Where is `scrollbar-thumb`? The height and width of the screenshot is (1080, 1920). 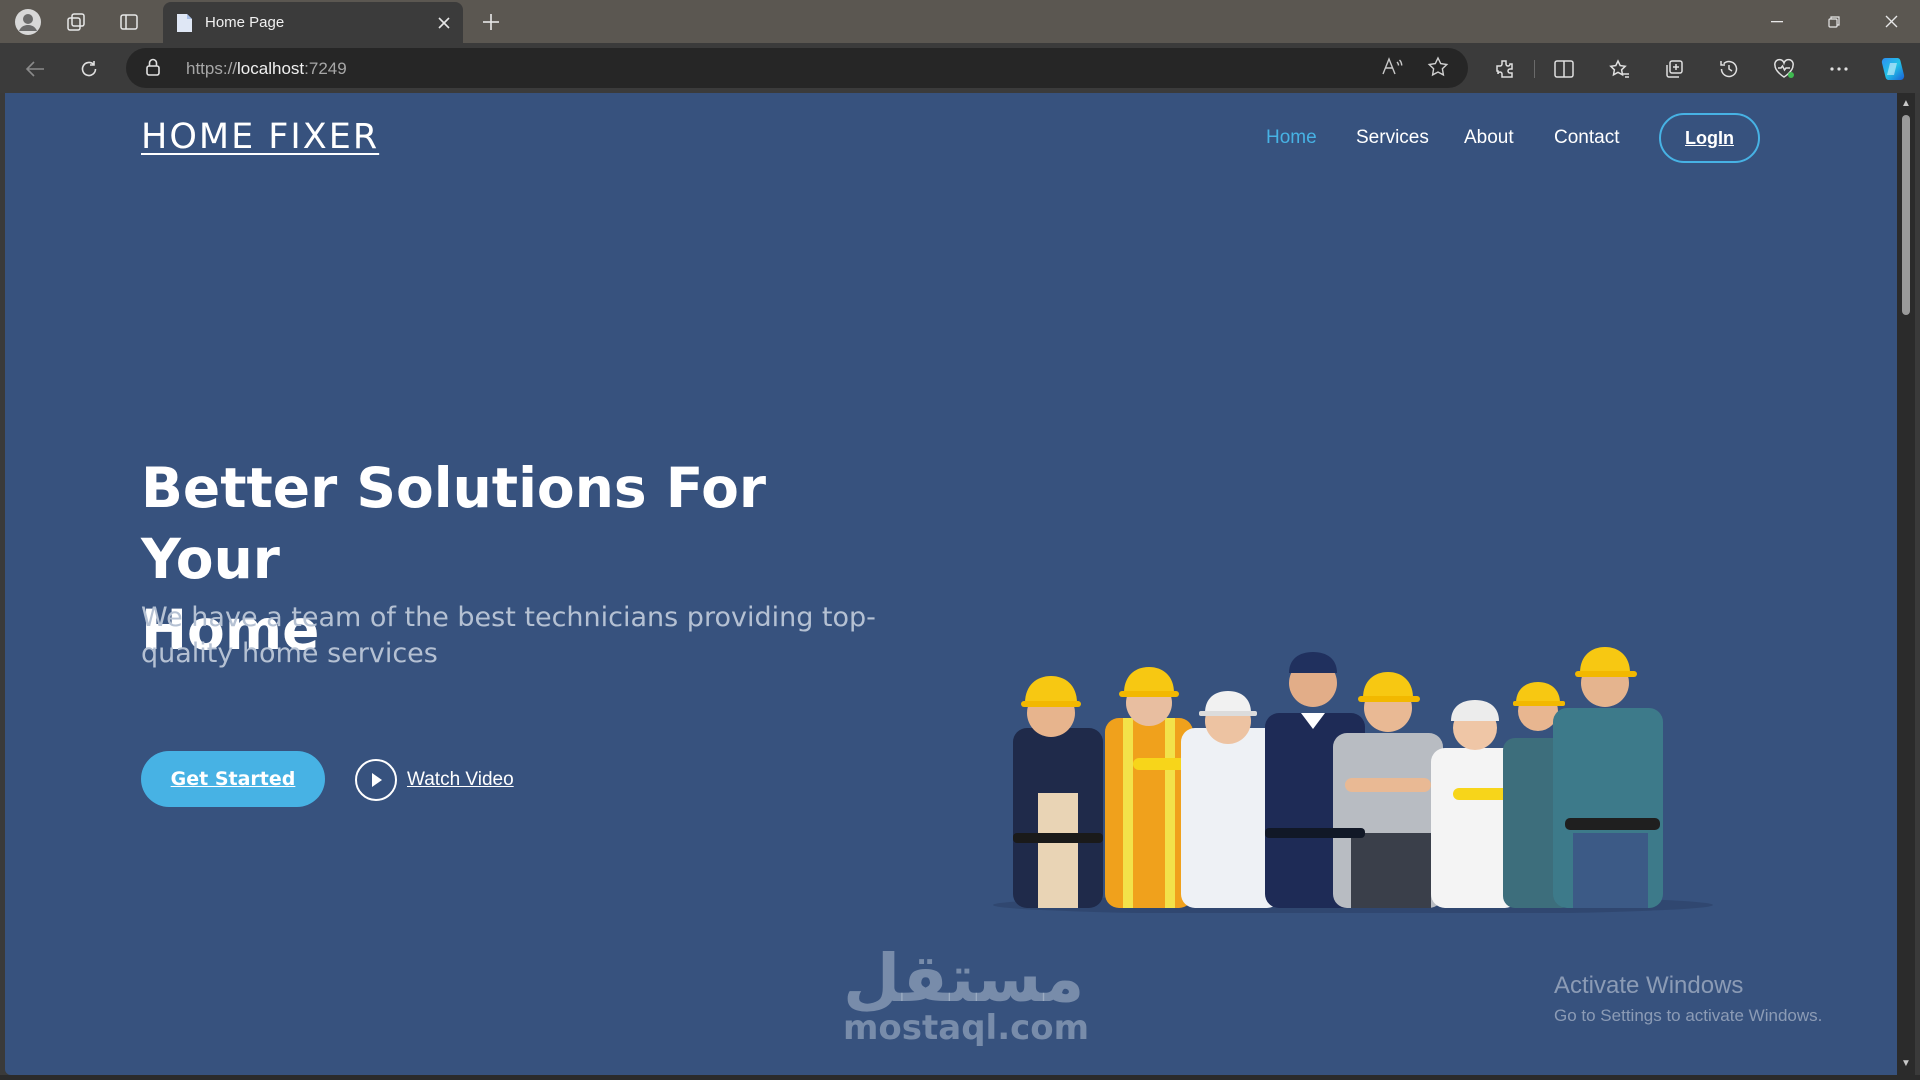
scrollbar-thumb is located at coordinates (1906, 215).